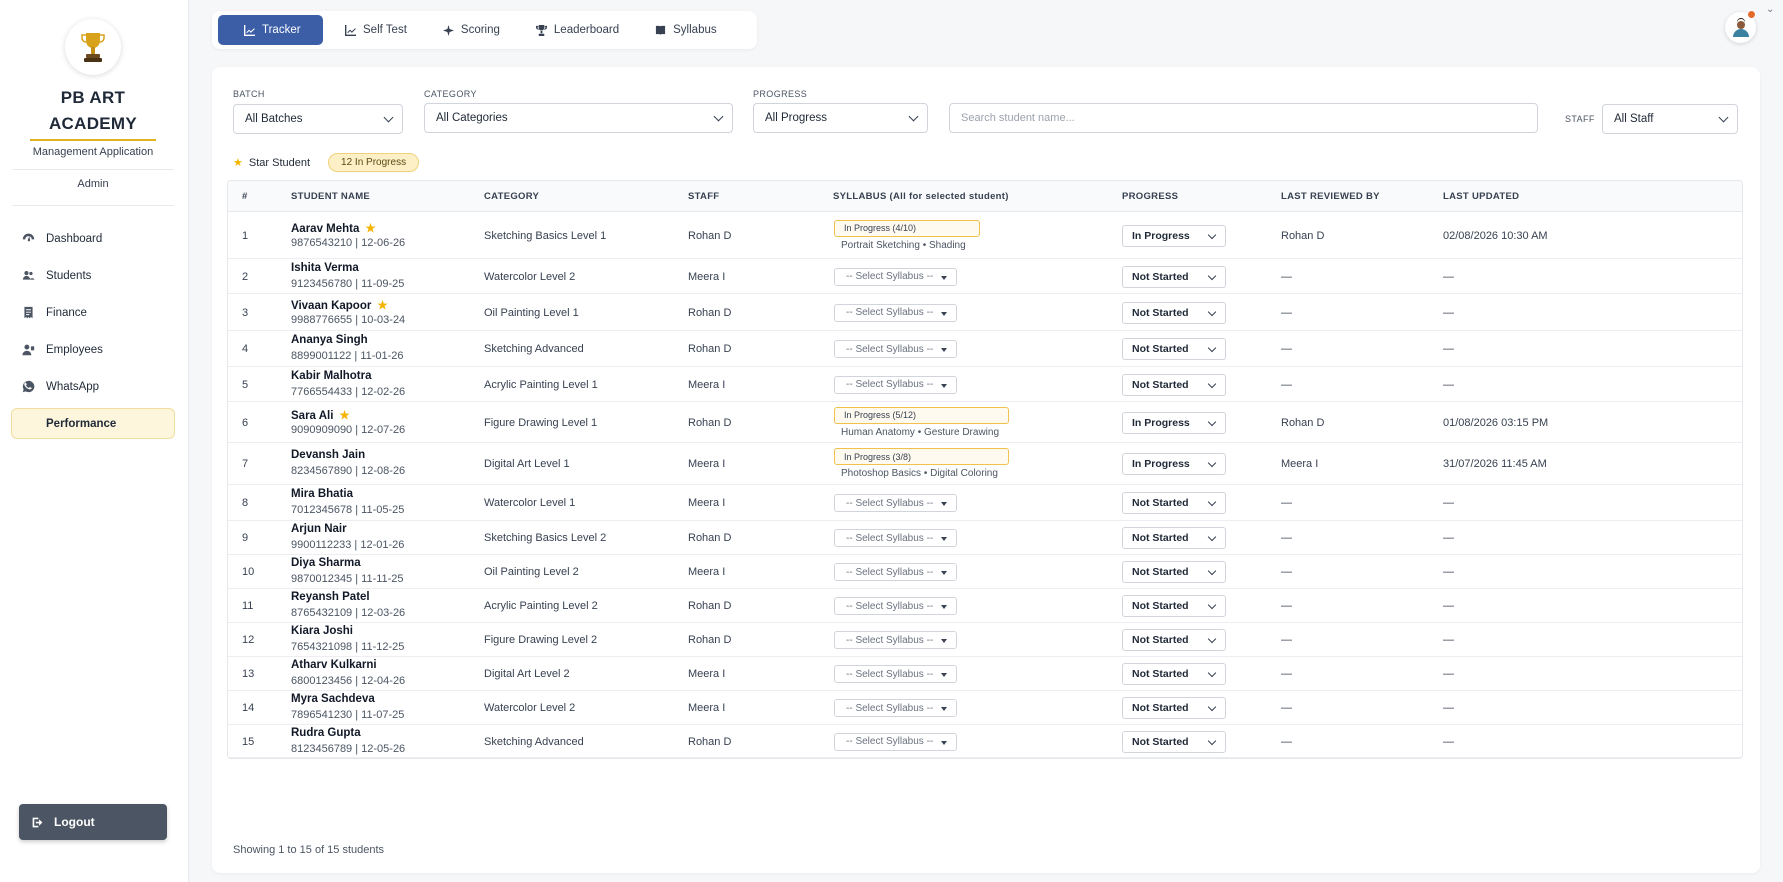 Image resolution: width=1783 pixels, height=882 pixels. Describe the element at coordinates (578, 30) in the screenshot. I see `tab-leaderboard: Leaderboard` at that location.